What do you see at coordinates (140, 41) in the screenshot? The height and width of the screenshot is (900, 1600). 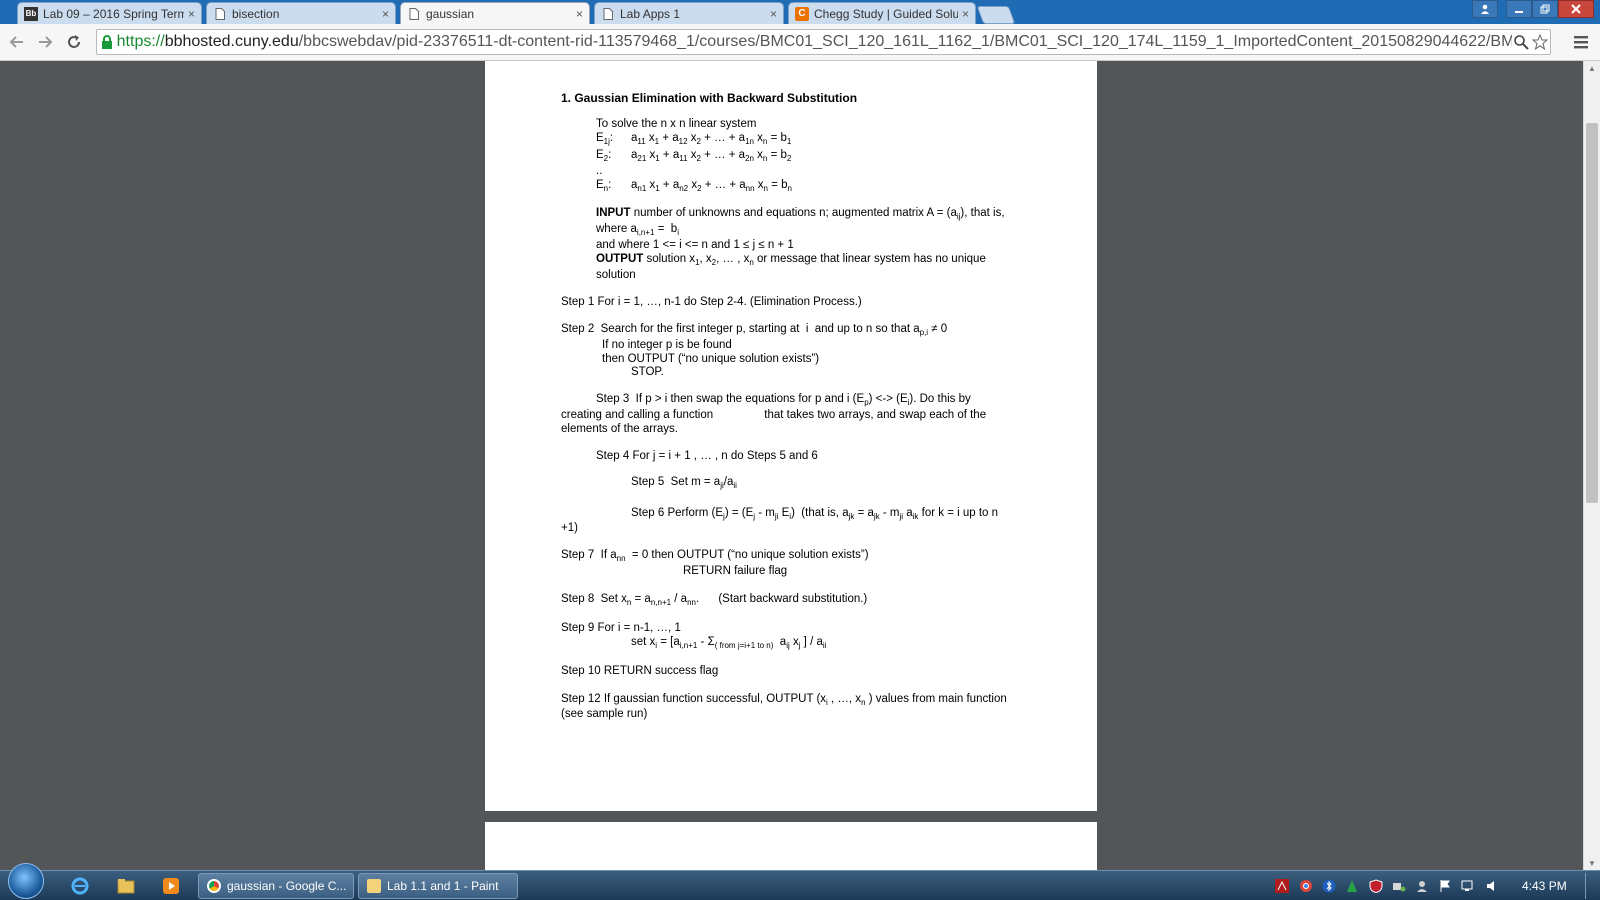 I see `url-scheme: https://` at bounding box center [140, 41].